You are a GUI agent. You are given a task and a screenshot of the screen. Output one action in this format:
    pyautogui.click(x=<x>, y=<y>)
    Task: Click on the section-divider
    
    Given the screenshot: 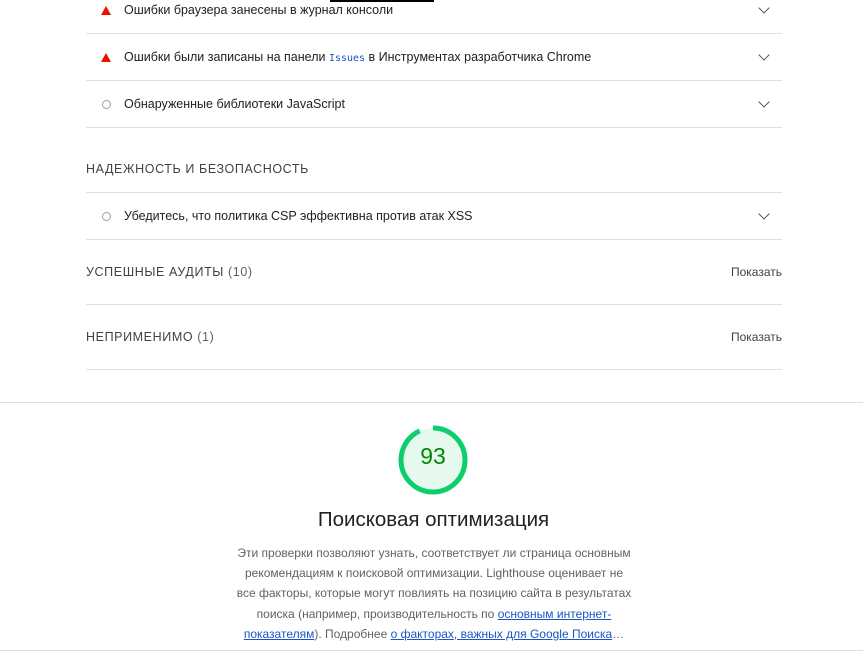 What is the action you would take?
    pyautogui.click(x=431, y=402)
    